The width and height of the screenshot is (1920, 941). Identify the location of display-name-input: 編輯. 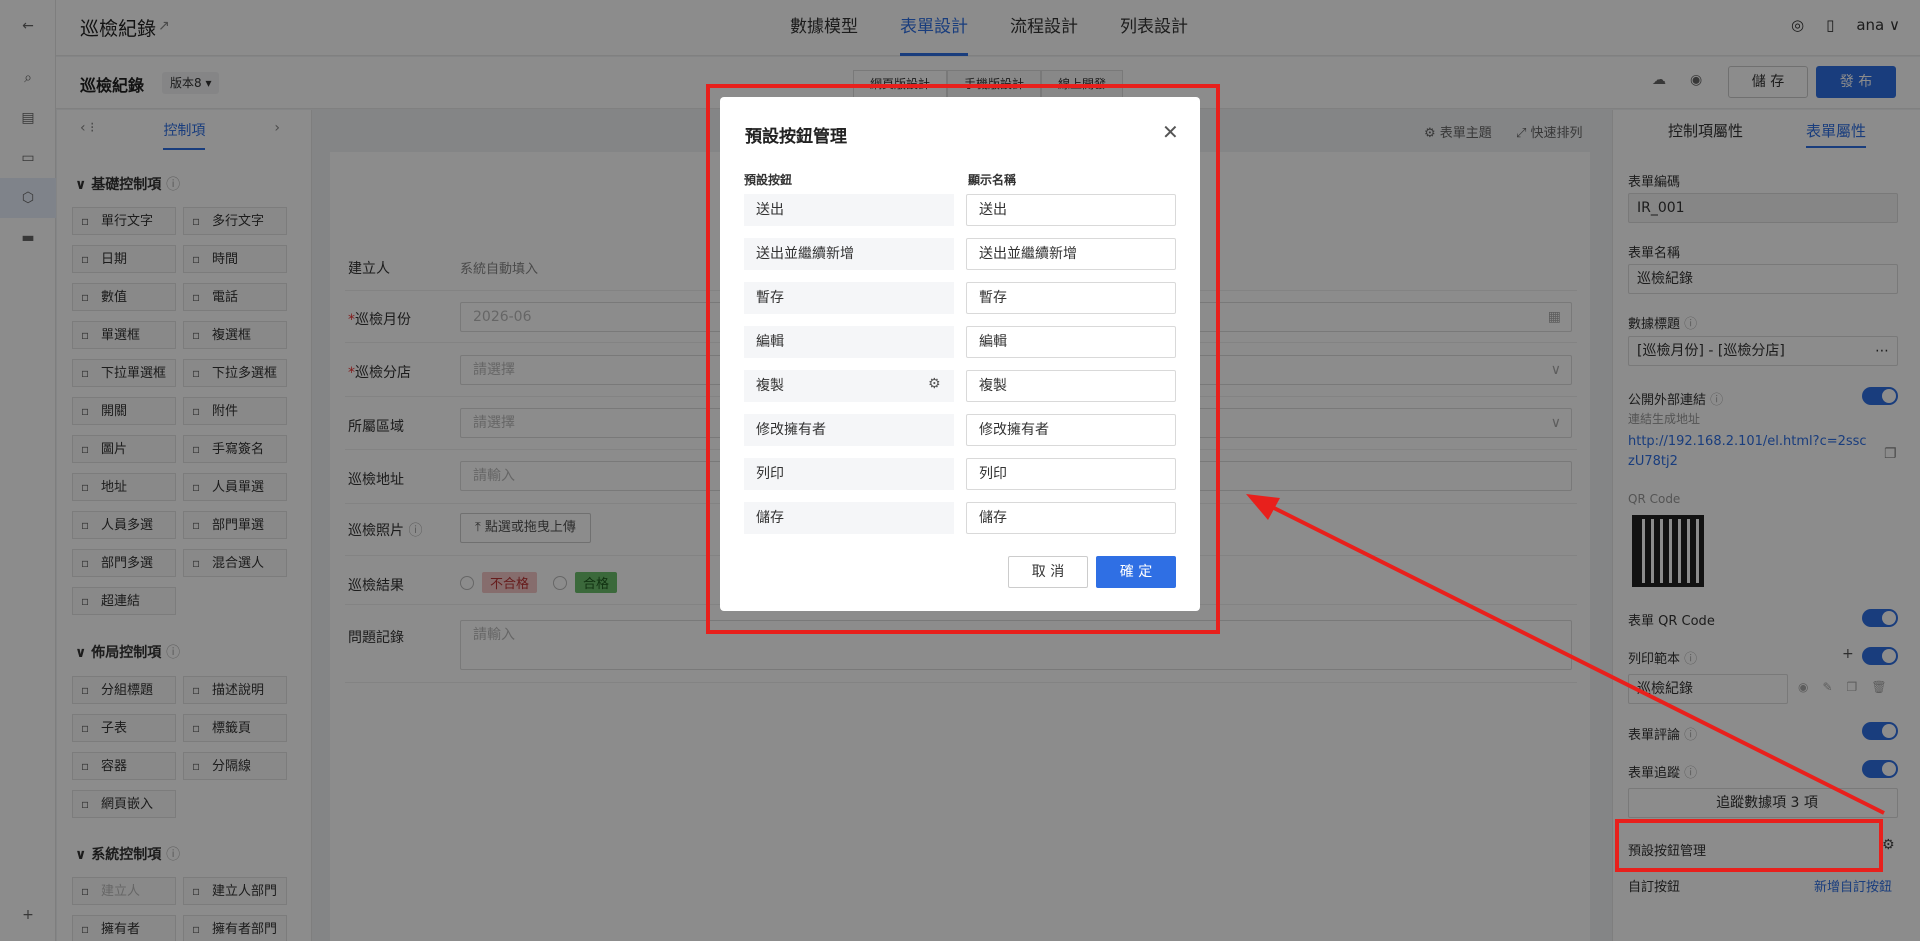
(1071, 342).